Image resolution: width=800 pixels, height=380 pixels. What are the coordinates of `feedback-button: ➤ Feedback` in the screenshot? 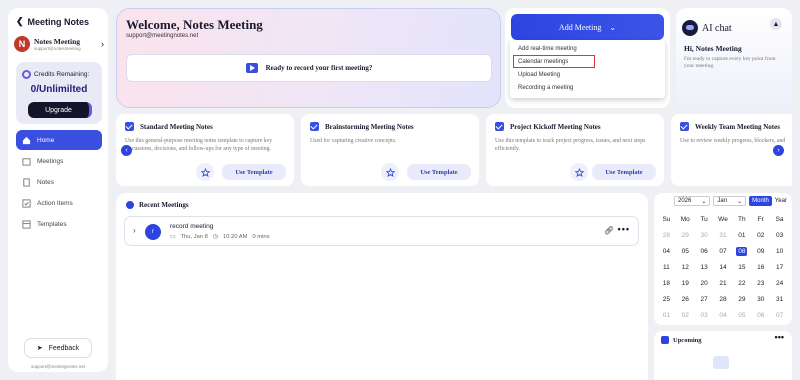 It's located at (58, 348).